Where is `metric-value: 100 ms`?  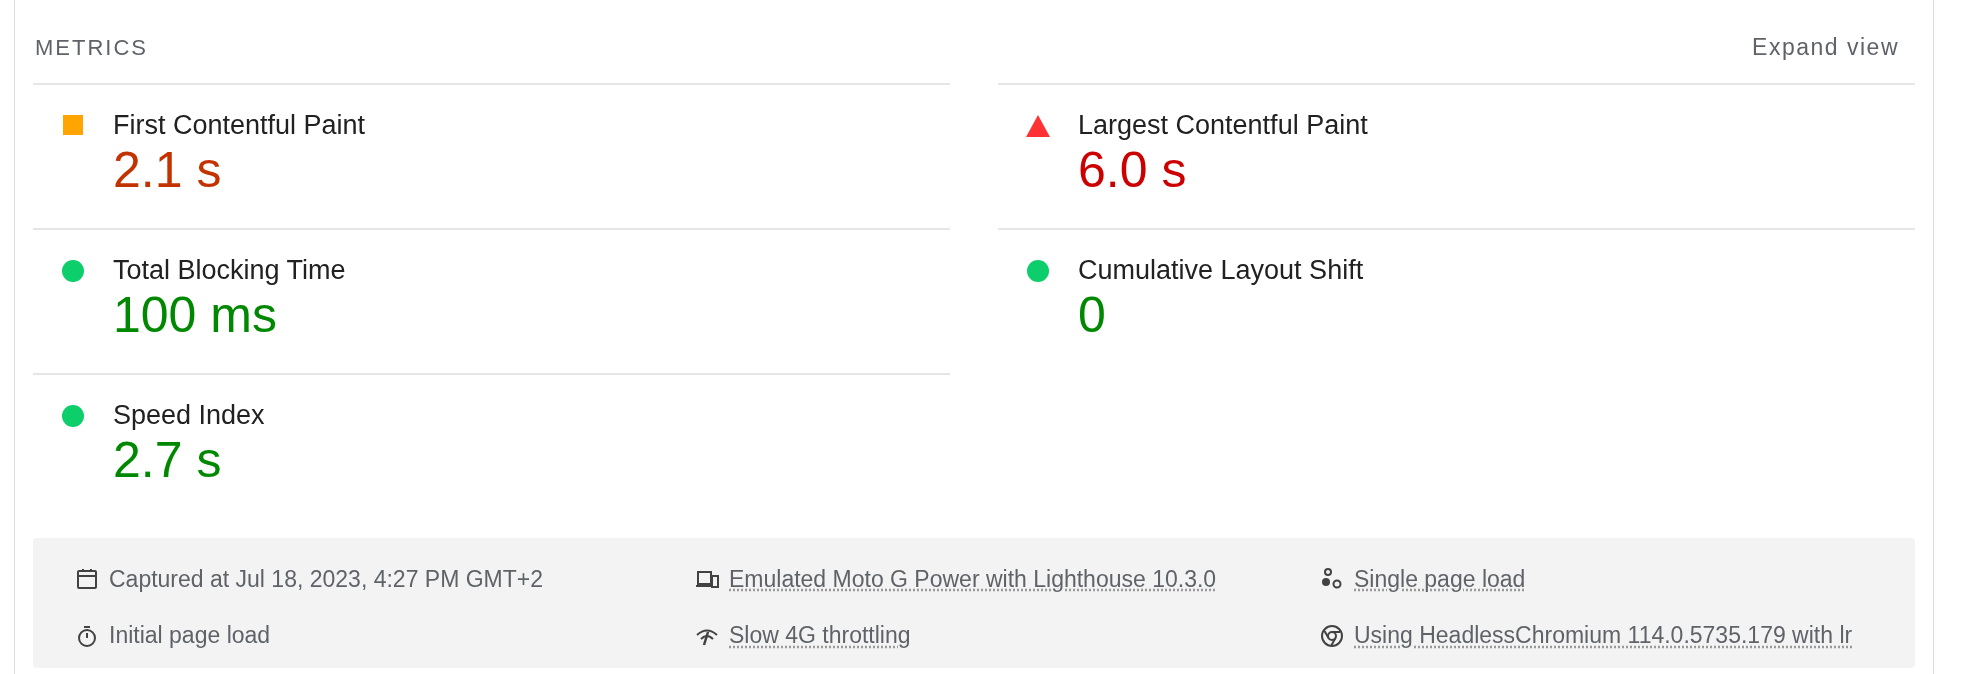 metric-value: 100 ms is located at coordinates (195, 315).